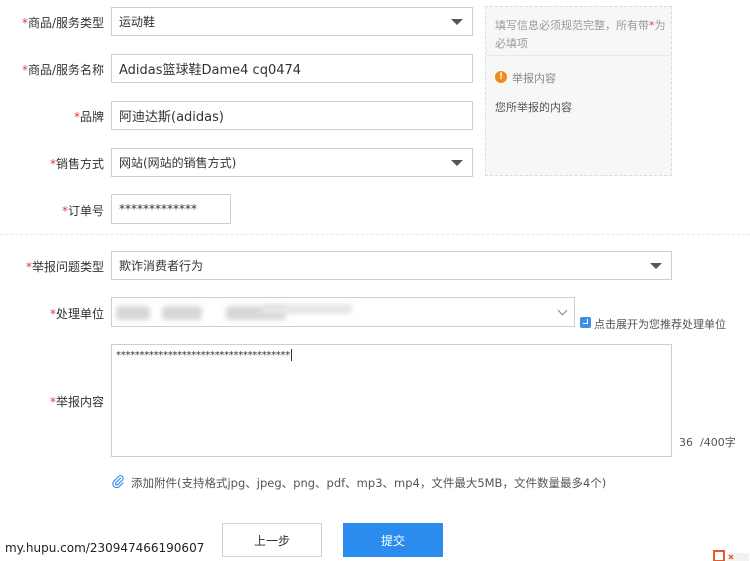  I want to click on brand-label: *品牌, so click(88, 117).